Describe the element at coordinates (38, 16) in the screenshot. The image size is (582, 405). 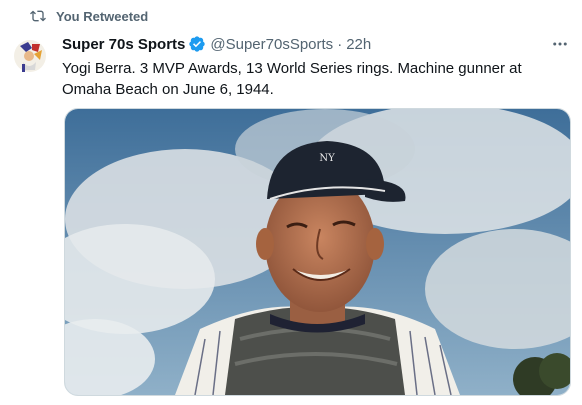
I see `retweet-icon` at that location.